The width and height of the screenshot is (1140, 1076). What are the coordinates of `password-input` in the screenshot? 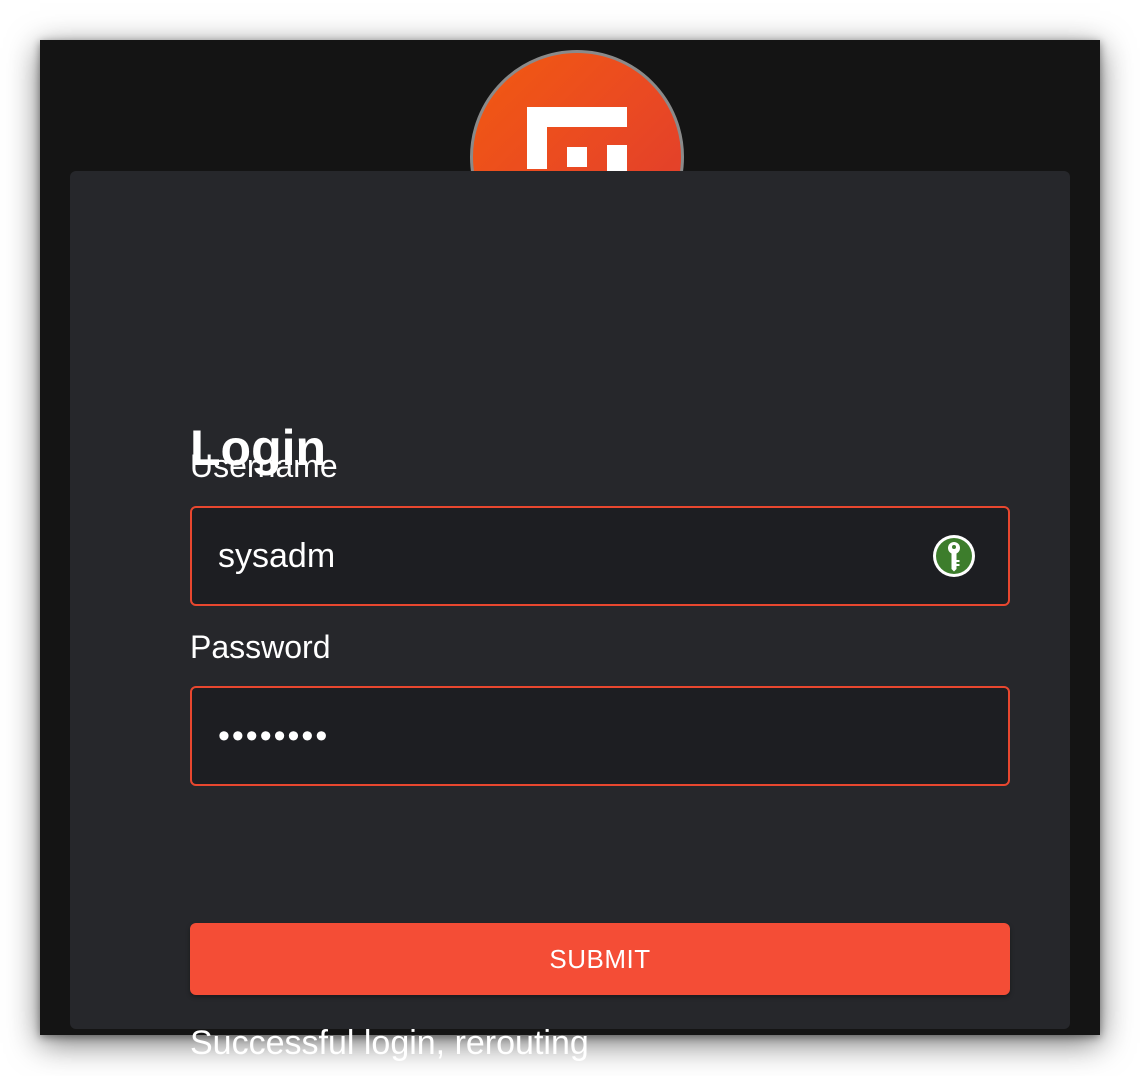 It's located at (600, 736).